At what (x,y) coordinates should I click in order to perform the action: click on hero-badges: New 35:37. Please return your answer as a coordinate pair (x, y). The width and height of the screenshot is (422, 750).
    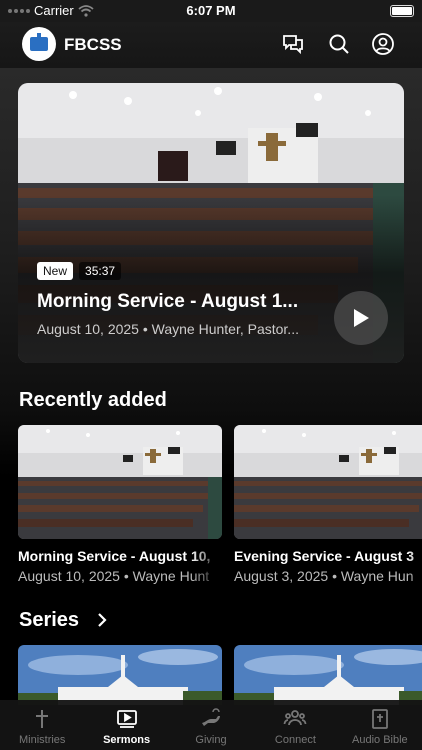
    Looking at the image, I should click on (79, 271).